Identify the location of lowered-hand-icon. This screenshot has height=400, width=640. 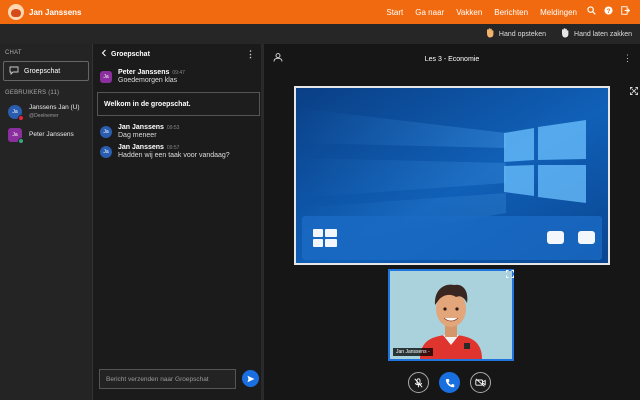
(565, 34).